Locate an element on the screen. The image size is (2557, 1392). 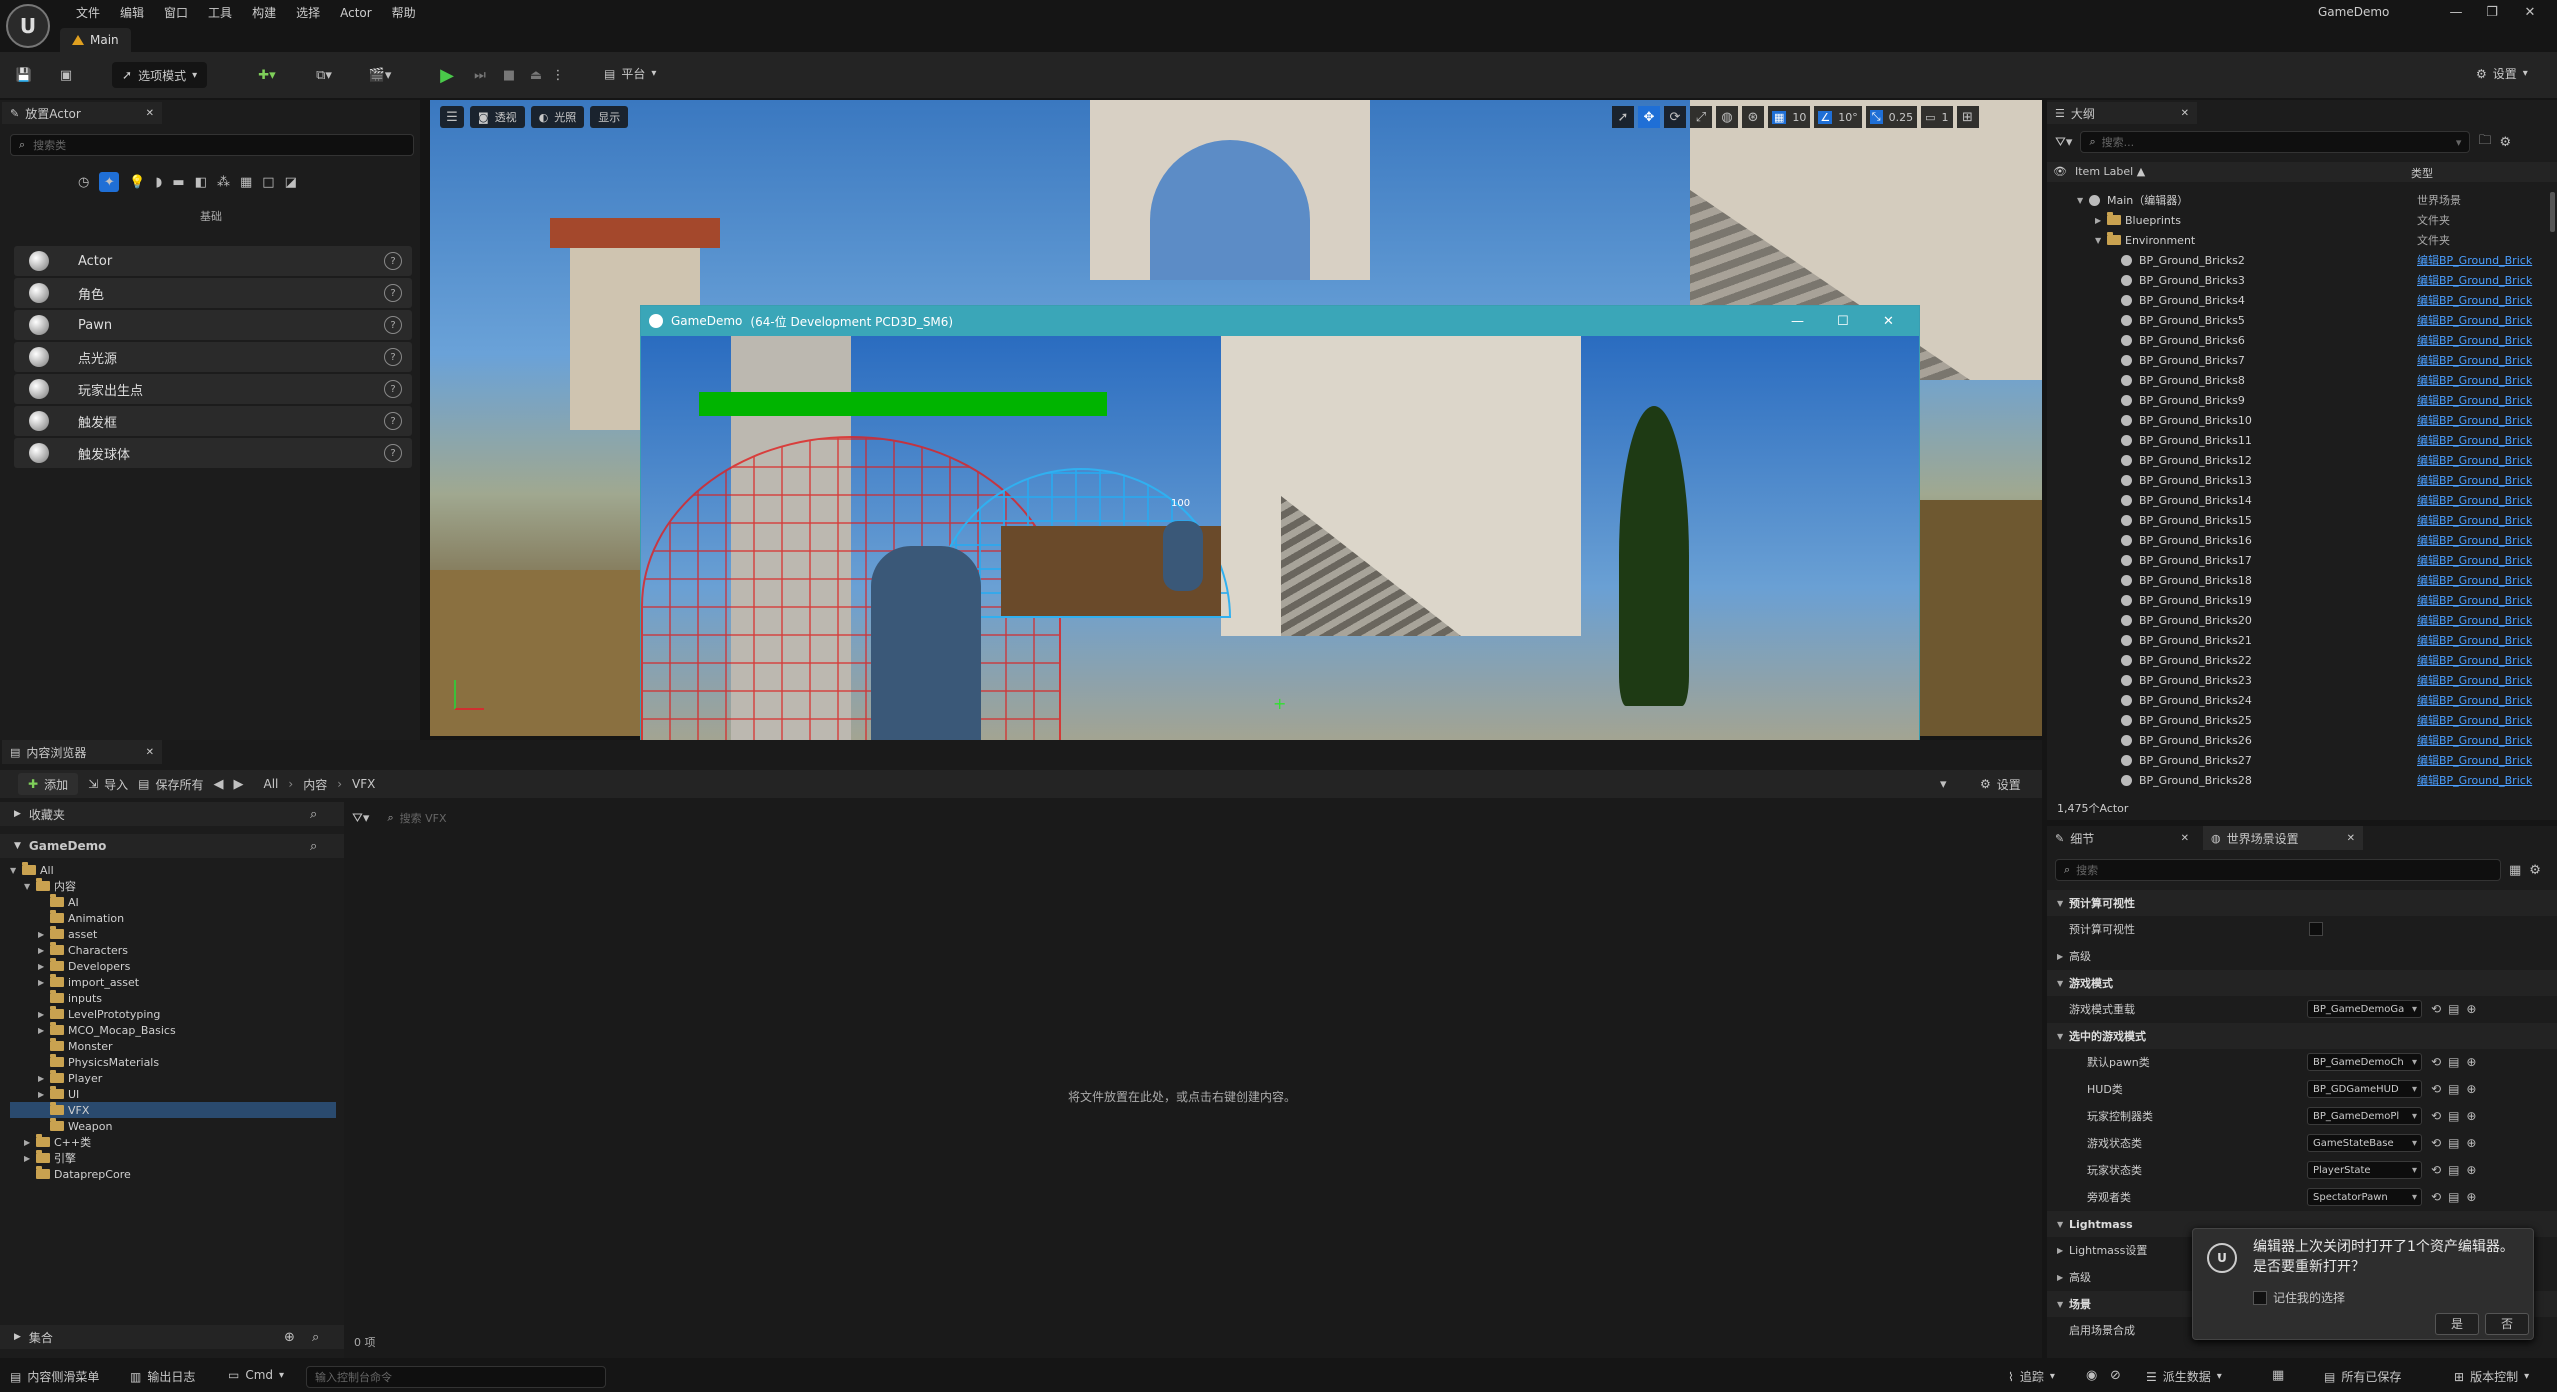
content-browser-tab: ▤ 内容浏览器 ✕ is located at coordinates (82, 752).